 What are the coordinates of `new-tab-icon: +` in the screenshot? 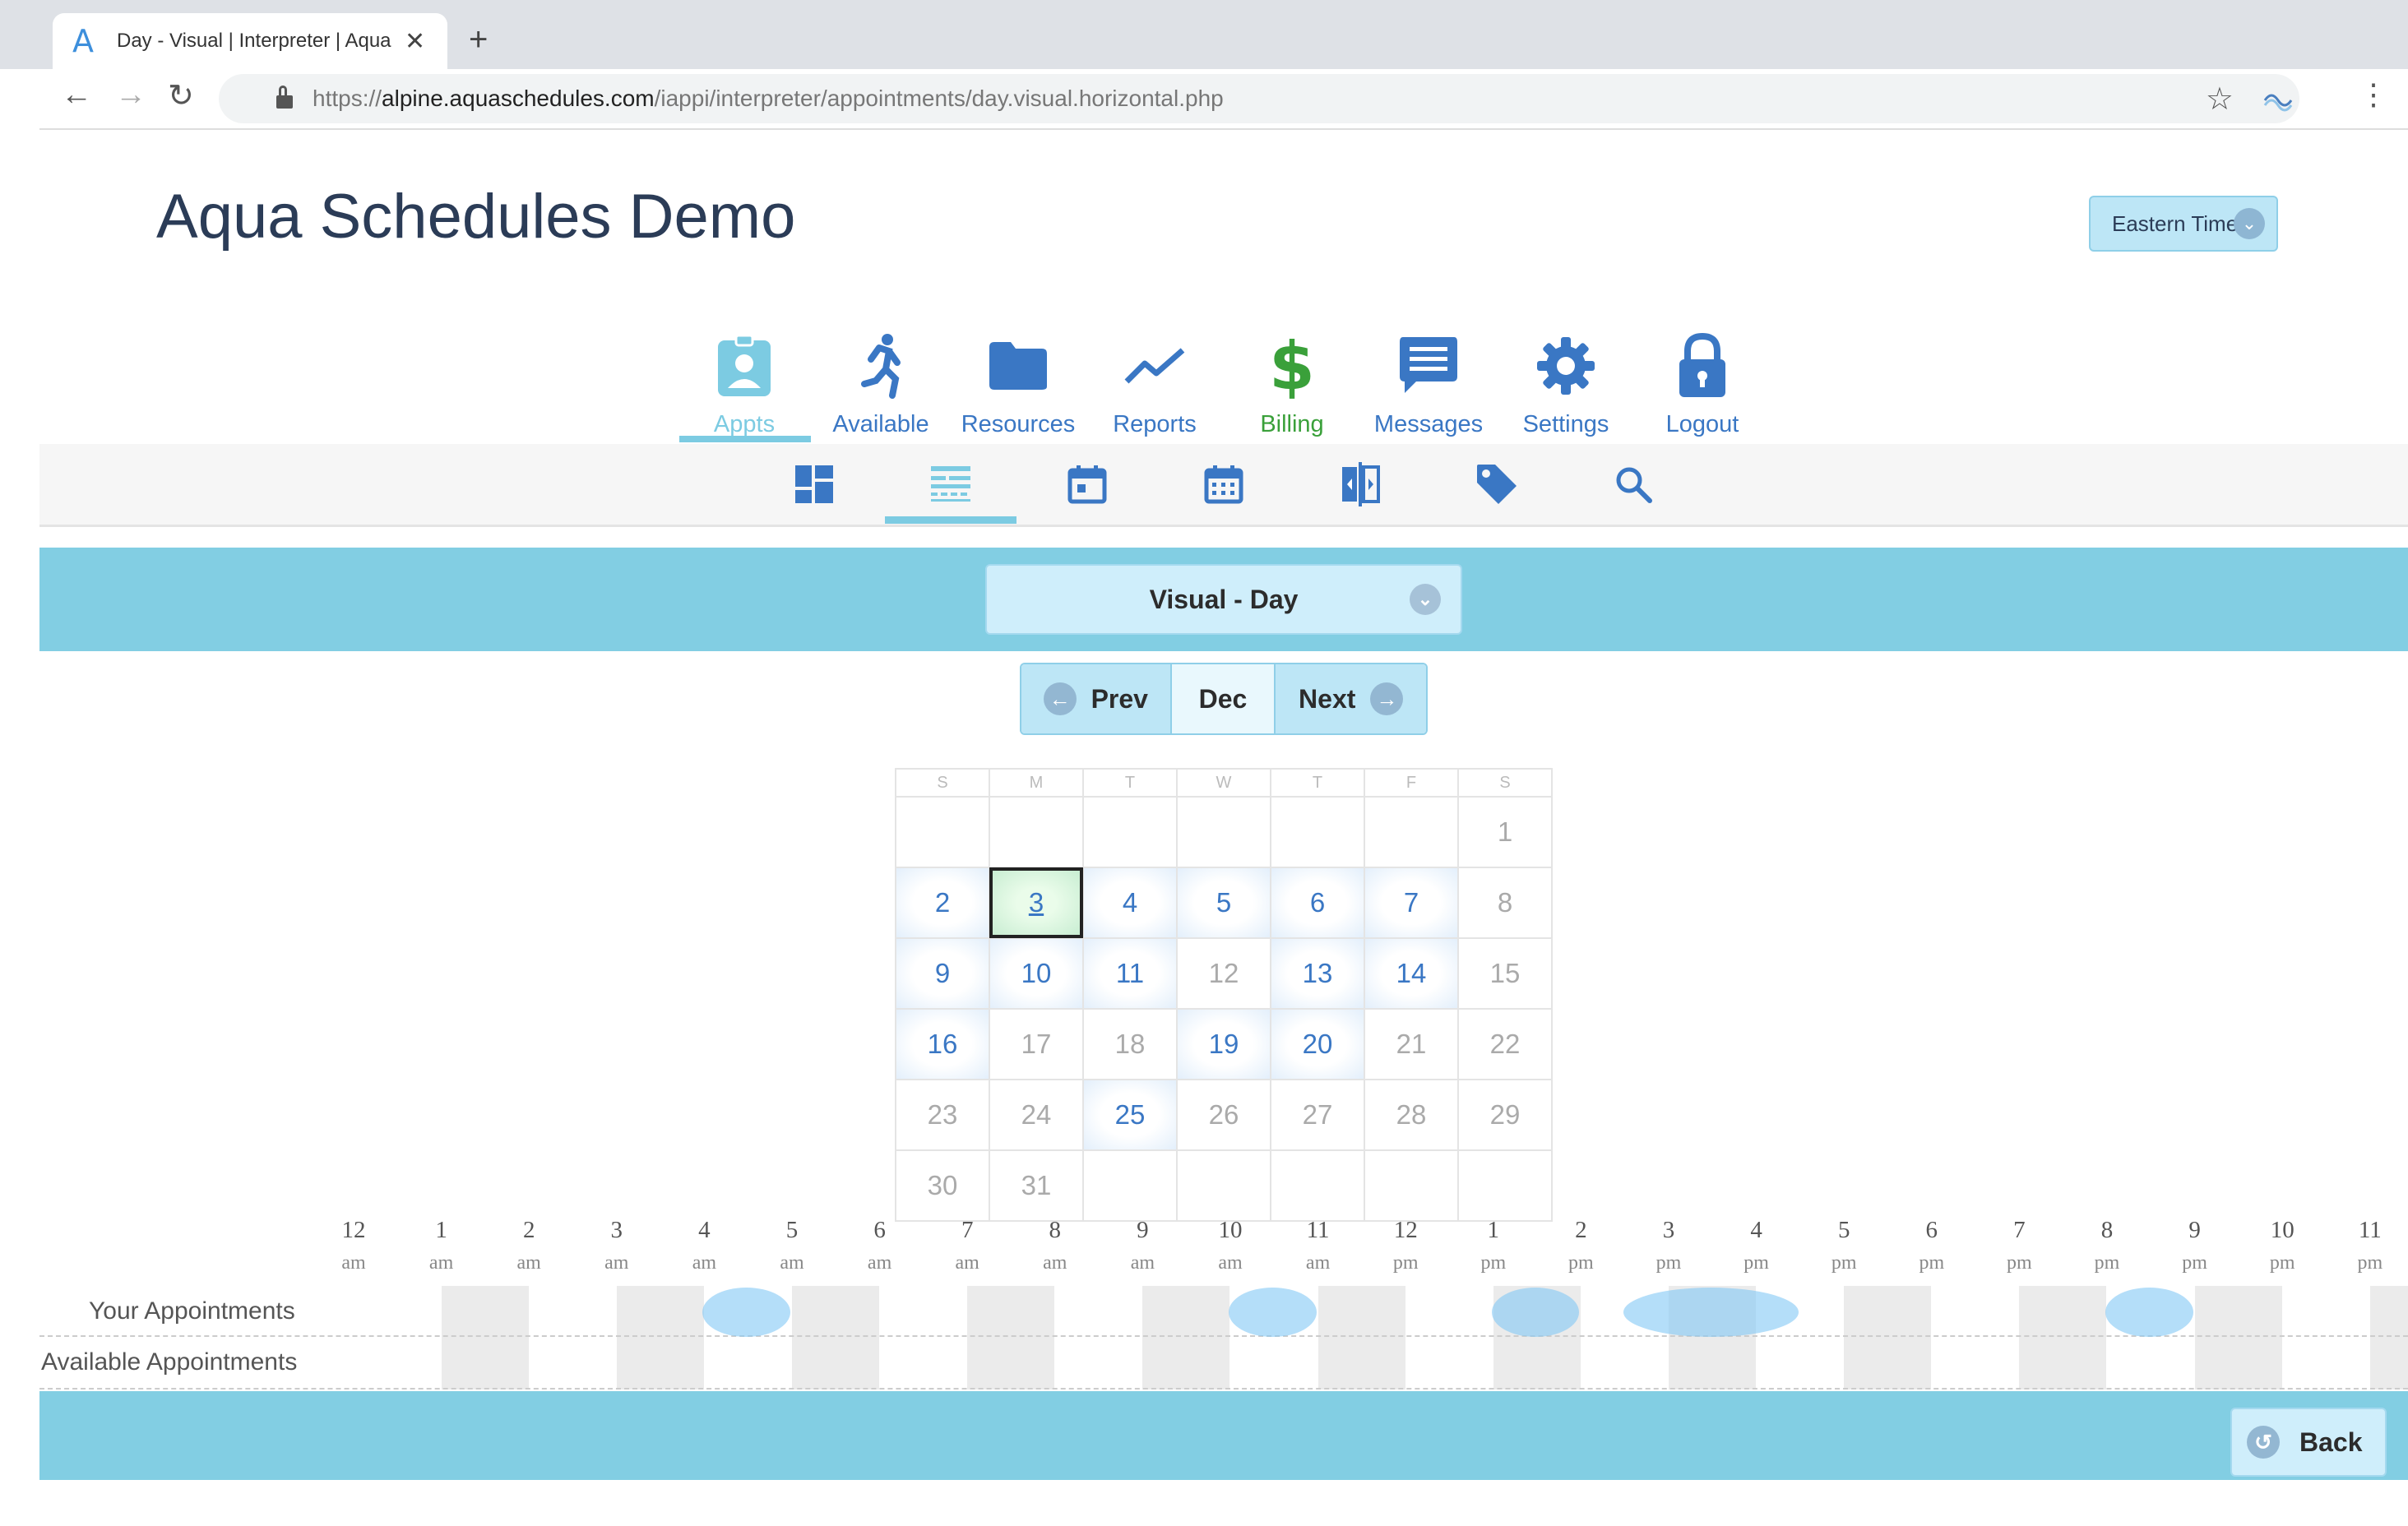 It's located at (479, 39).